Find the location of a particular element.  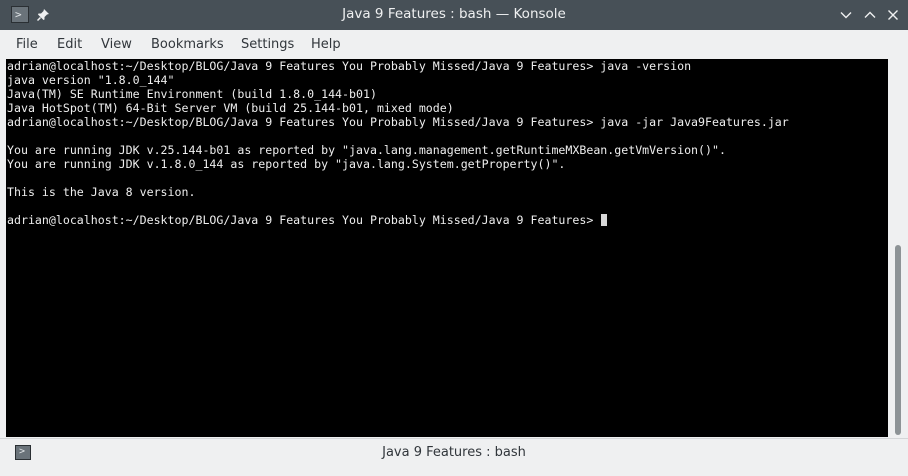

menu-view: View is located at coordinates (116, 44).